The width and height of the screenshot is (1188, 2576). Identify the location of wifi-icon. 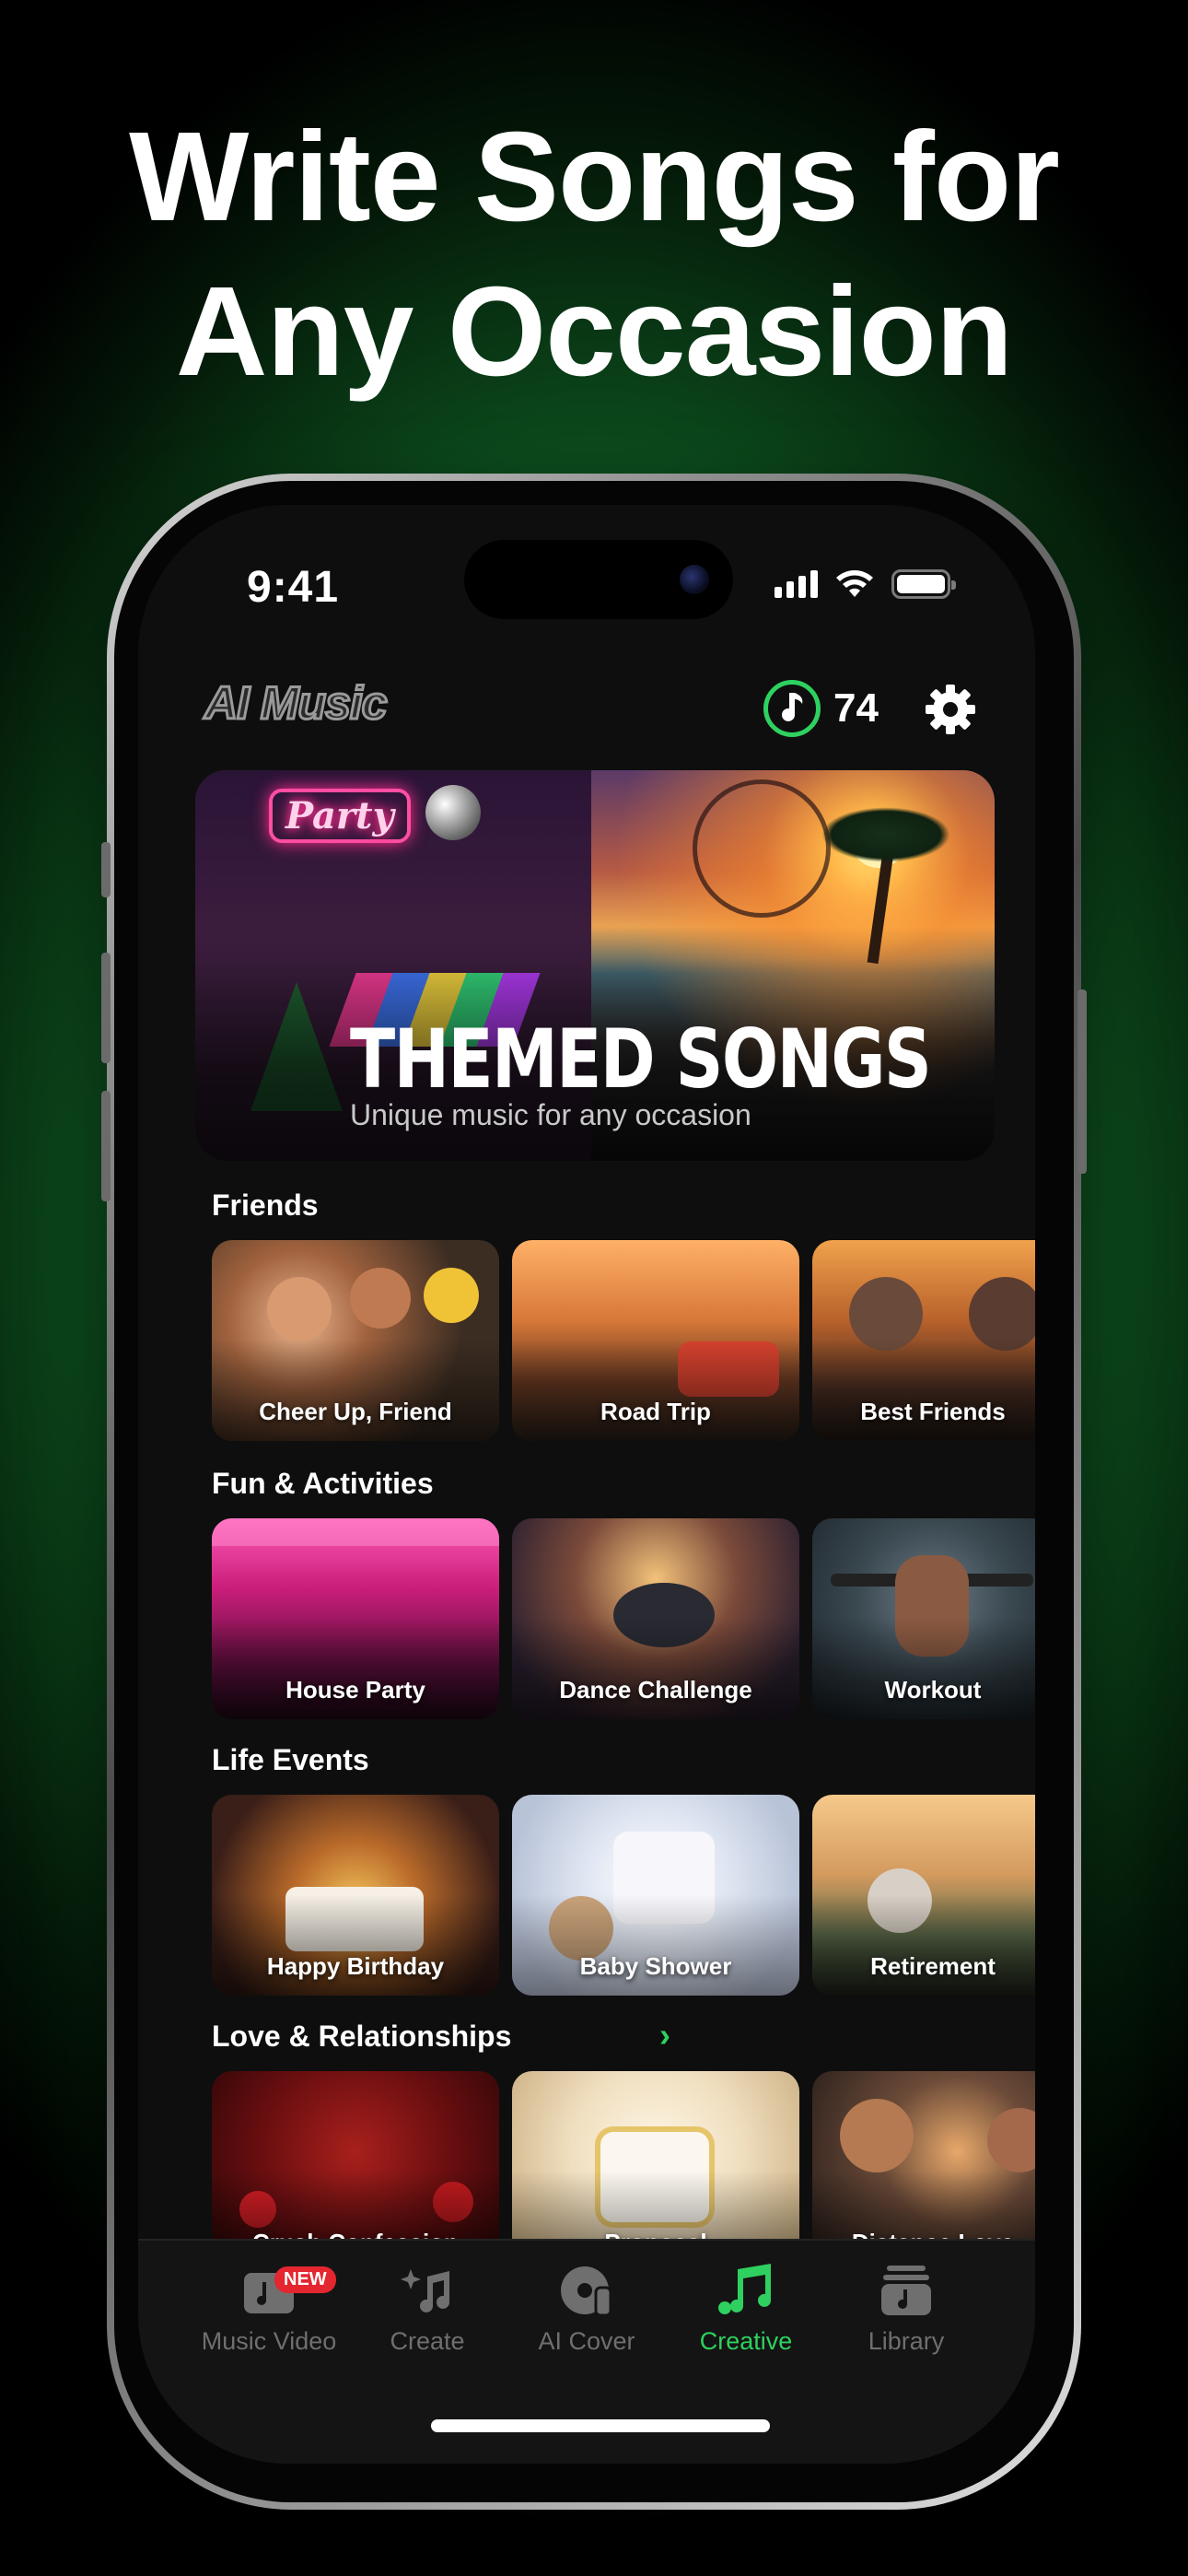
(854, 583).